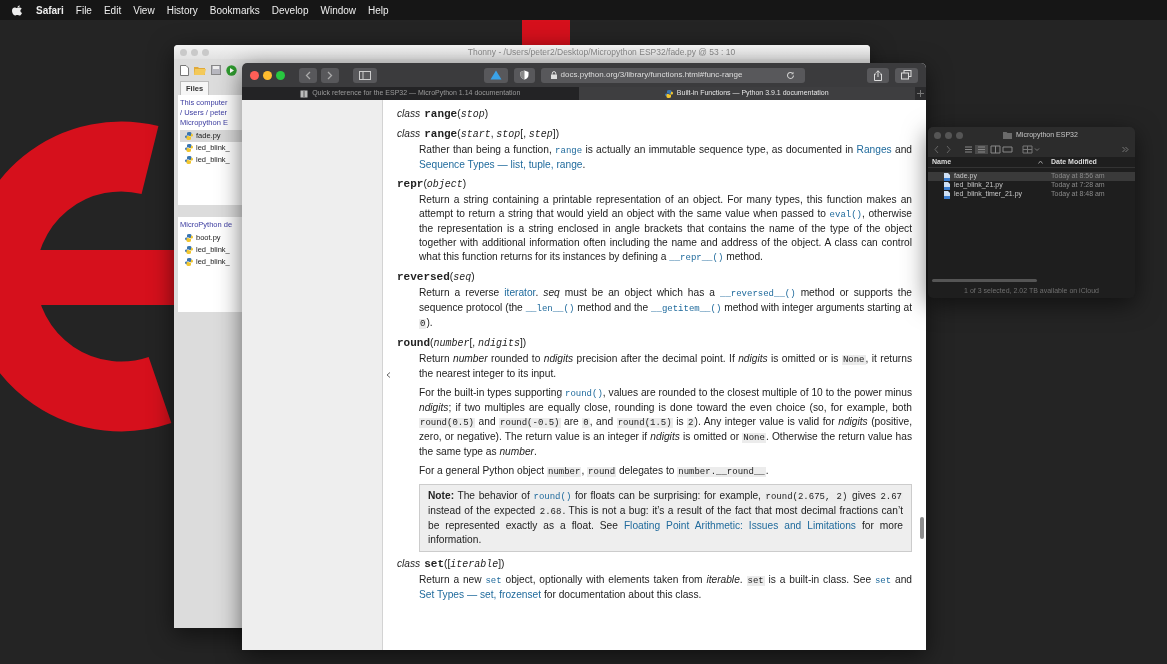  What do you see at coordinates (984, 280) in the screenshot?
I see `scrollbar` at bounding box center [984, 280].